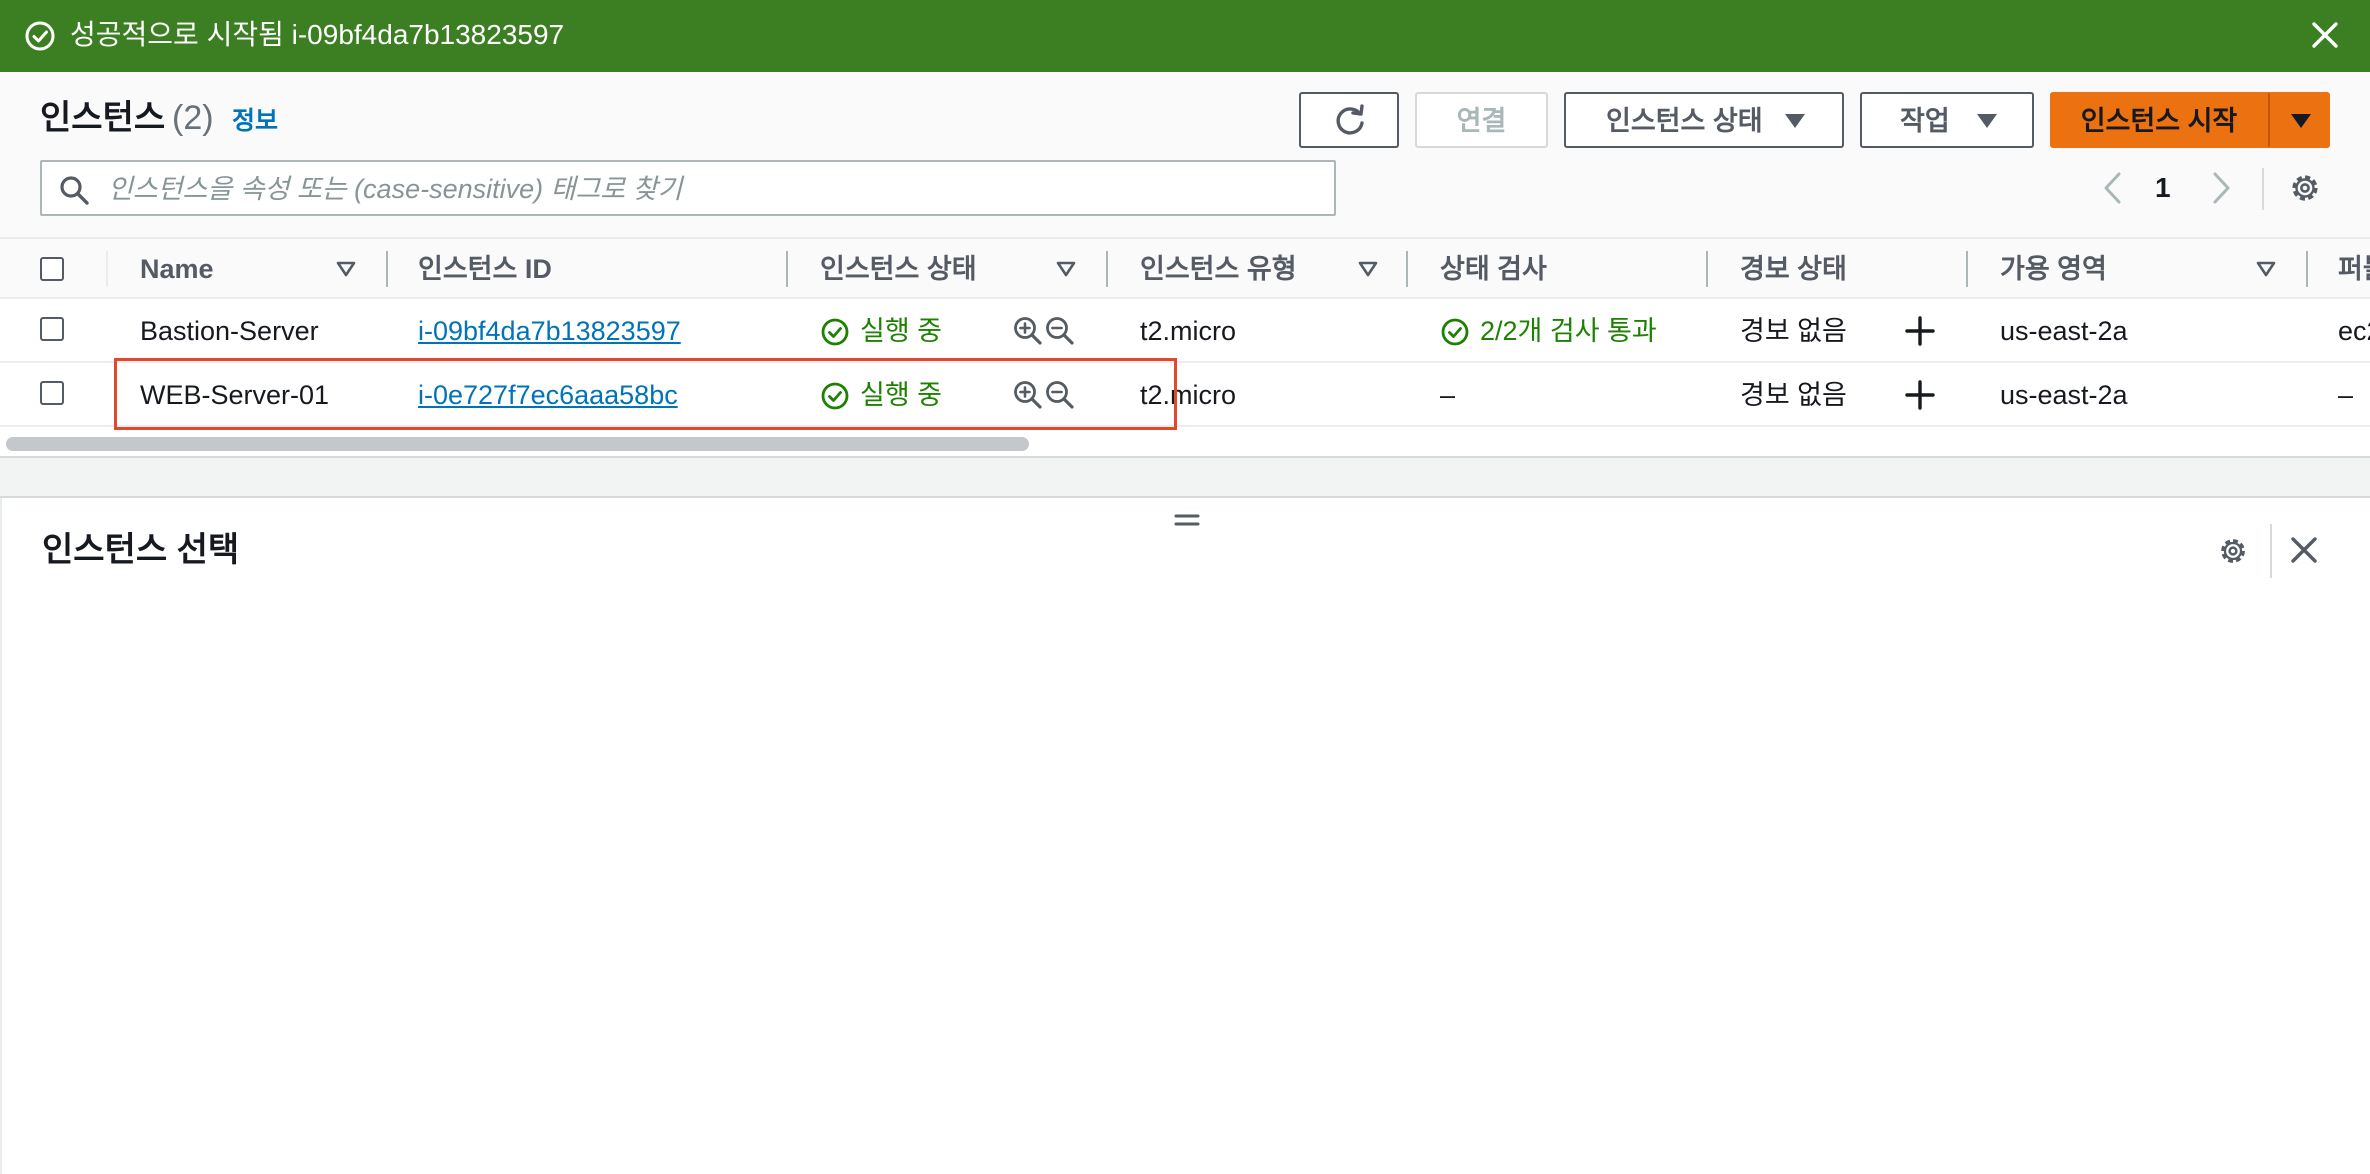 This screenshot has width=2370, height=1174. What do you see at coordinates (517, 444) in the screenshot?
I see `scrollbar-thumb` at bounding box center [517, 444].